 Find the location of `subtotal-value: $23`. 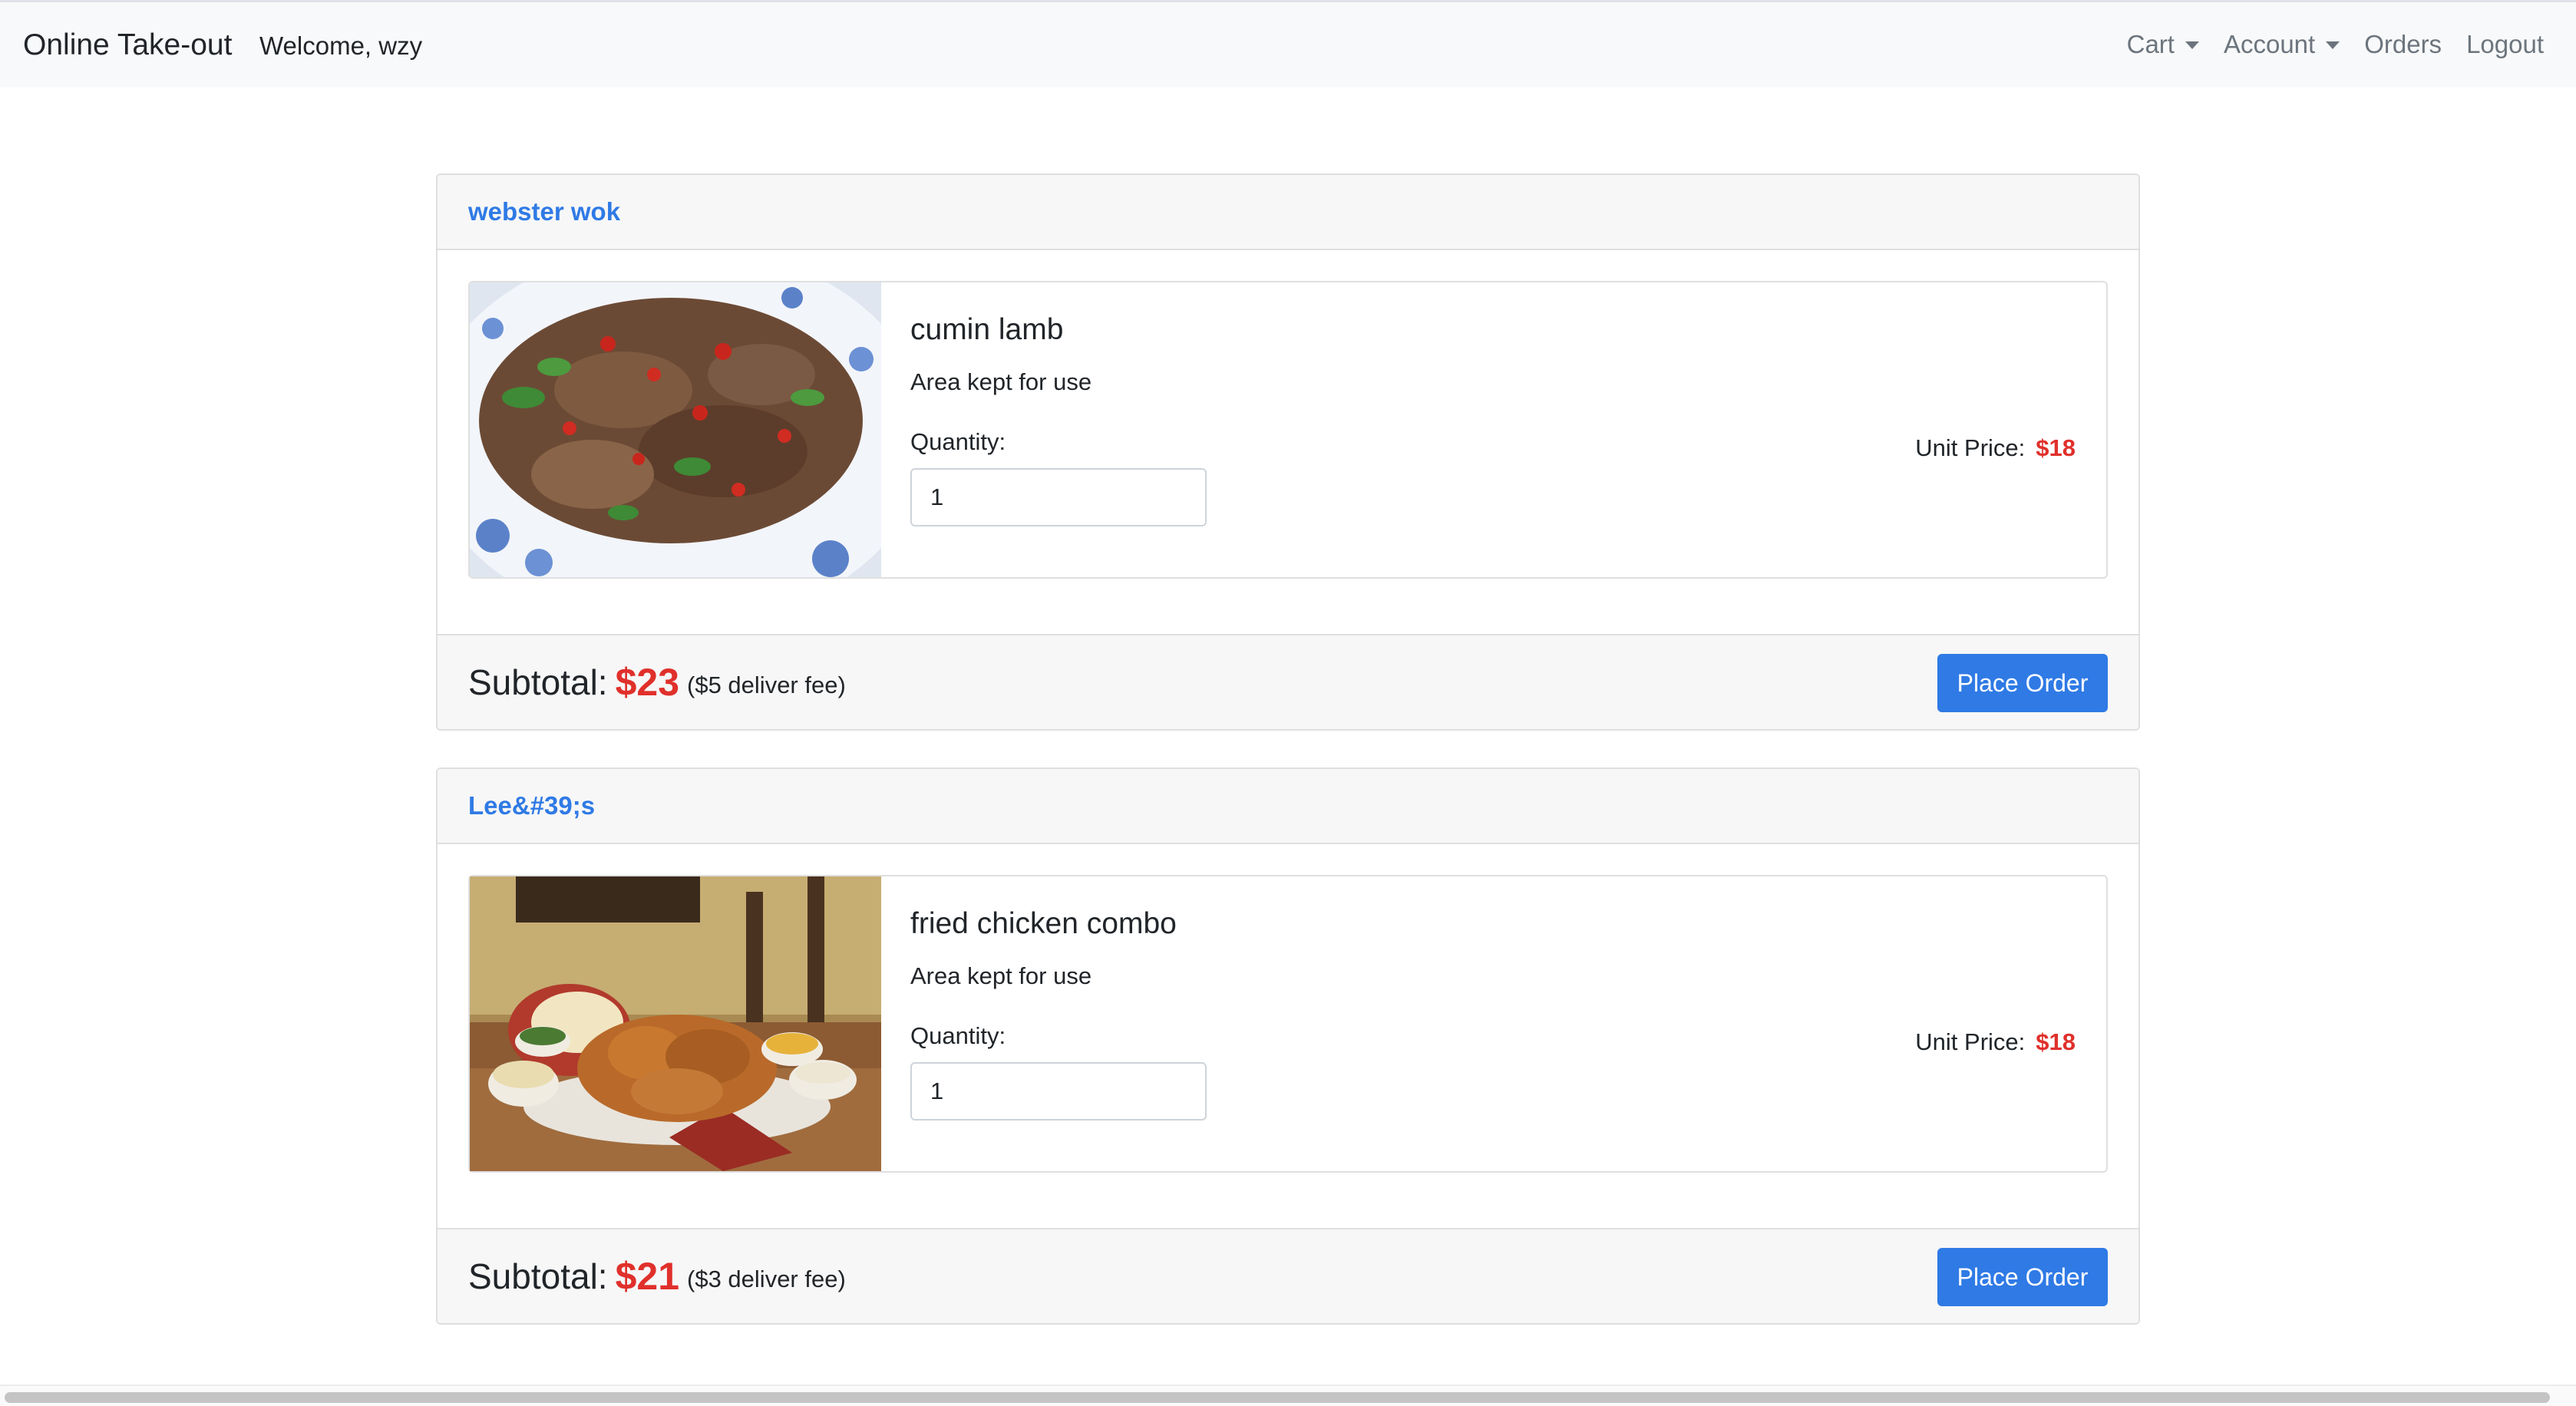

subtotal-value: $23 is located at coordinates (647, 683).